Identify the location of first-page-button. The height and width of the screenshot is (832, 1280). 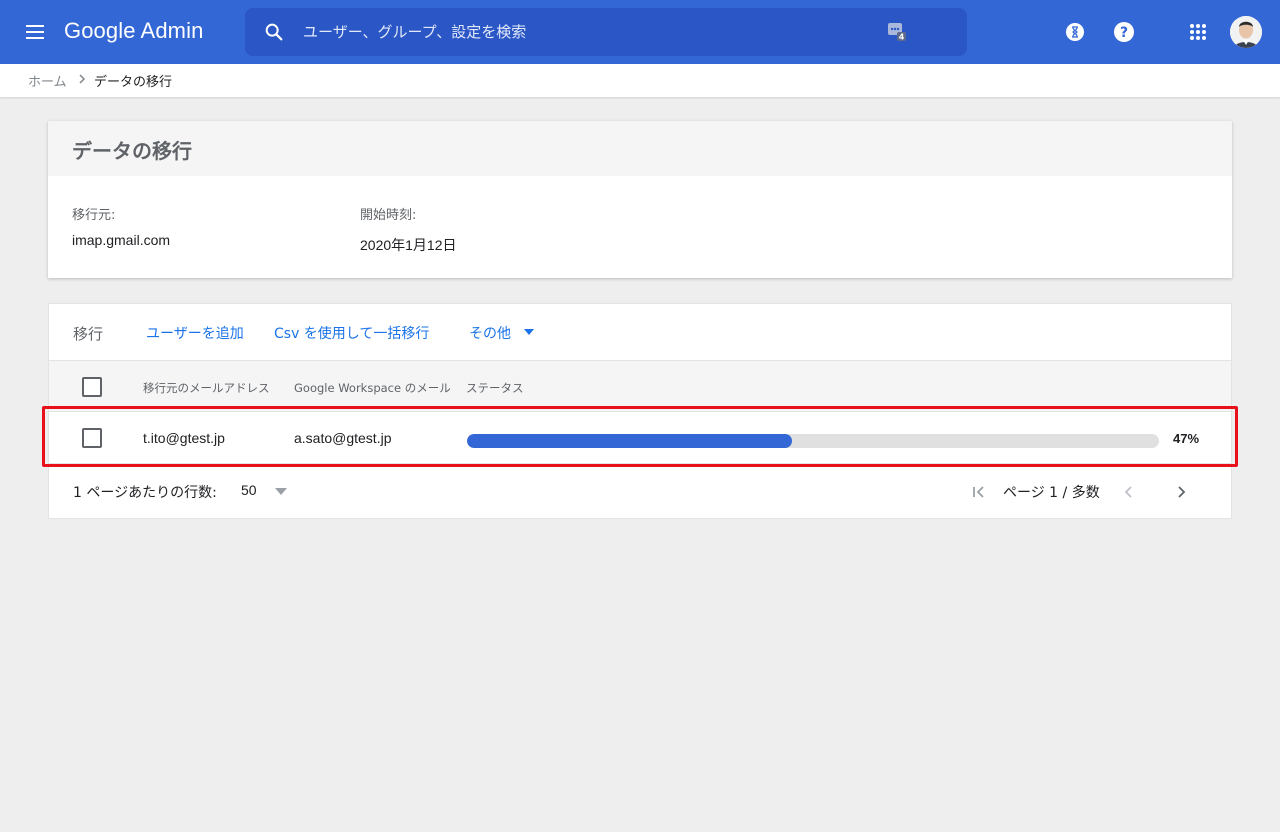
(979, 492).